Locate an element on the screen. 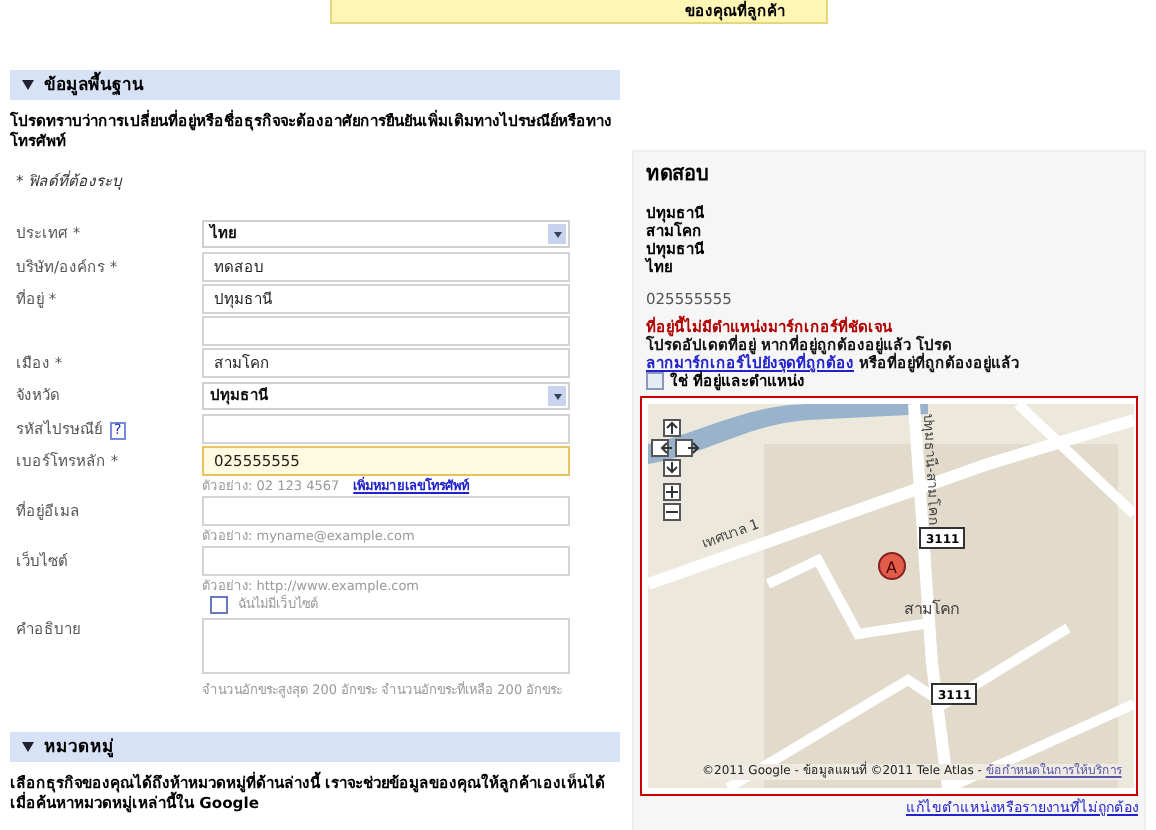  marker-label: A is located at coordinates (891, 568).